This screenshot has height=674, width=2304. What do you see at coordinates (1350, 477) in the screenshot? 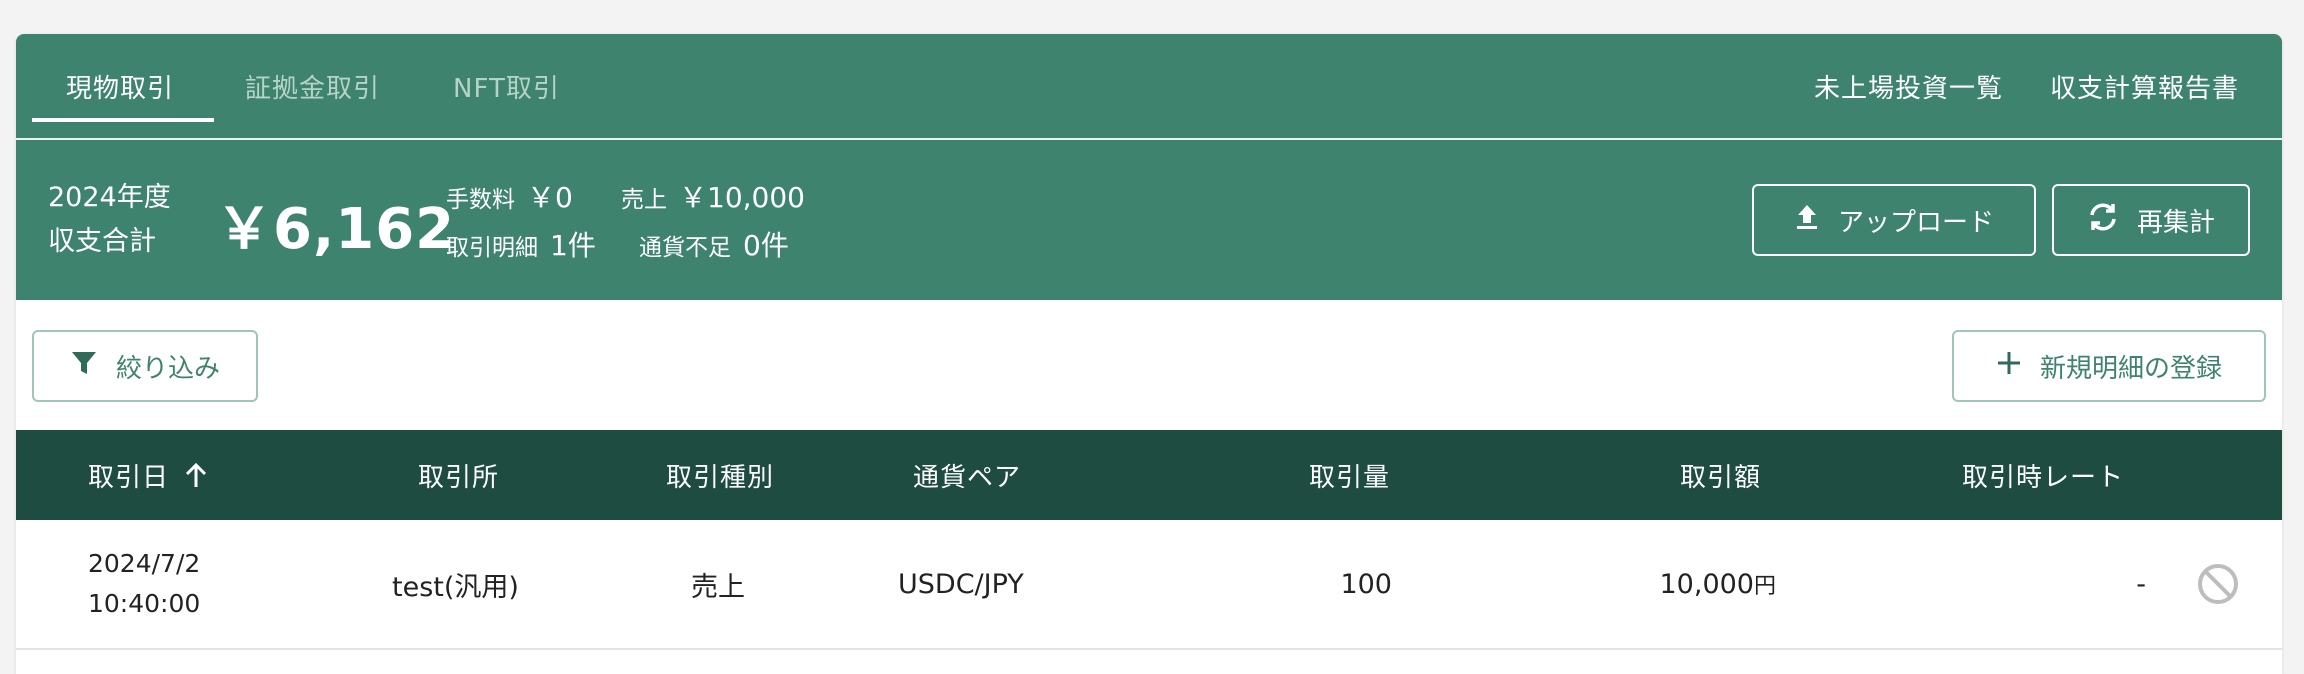
I see `column-header-amount: 取引量` at bounding box center [1350, 477].